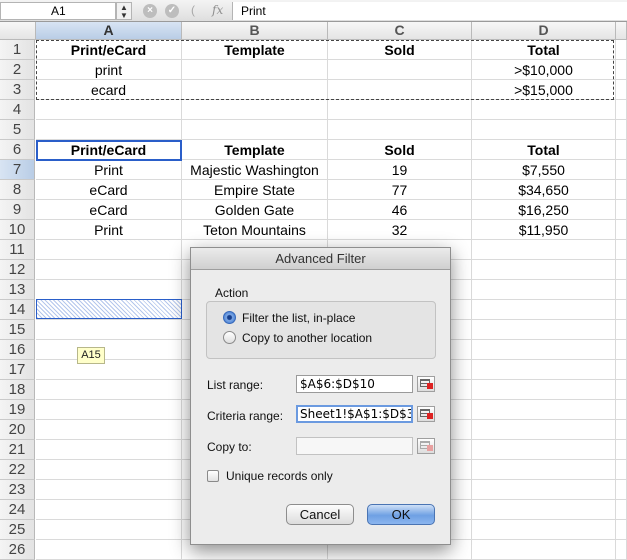 Image resolution: width=627 pixels, height=560 pixels. Describe the element at coordinates (109, 130) in the screenshot. I see `cell-a5` at that location.